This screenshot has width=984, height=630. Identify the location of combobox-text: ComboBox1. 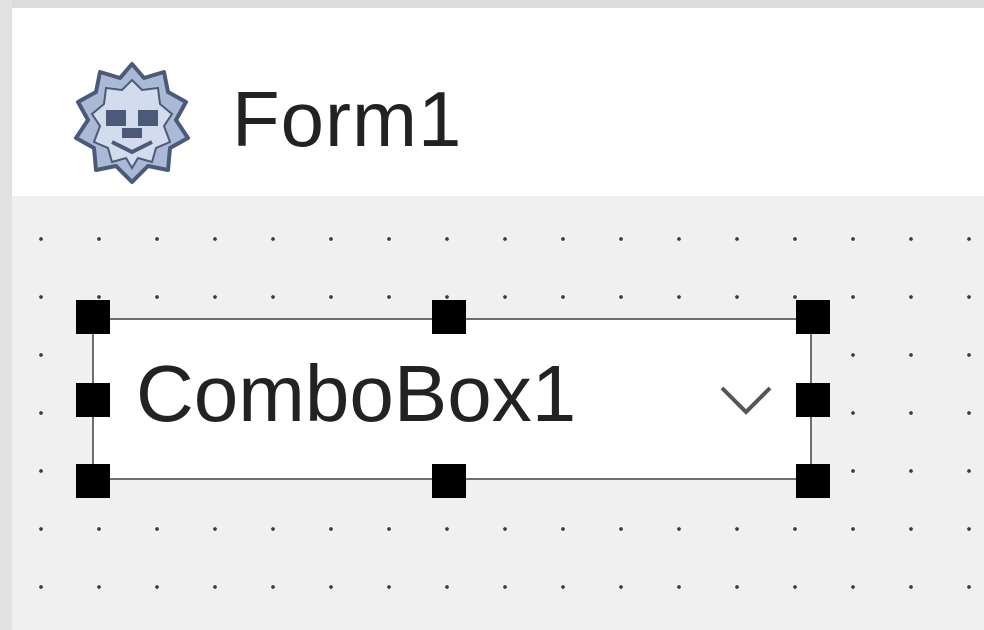
(356, 393).